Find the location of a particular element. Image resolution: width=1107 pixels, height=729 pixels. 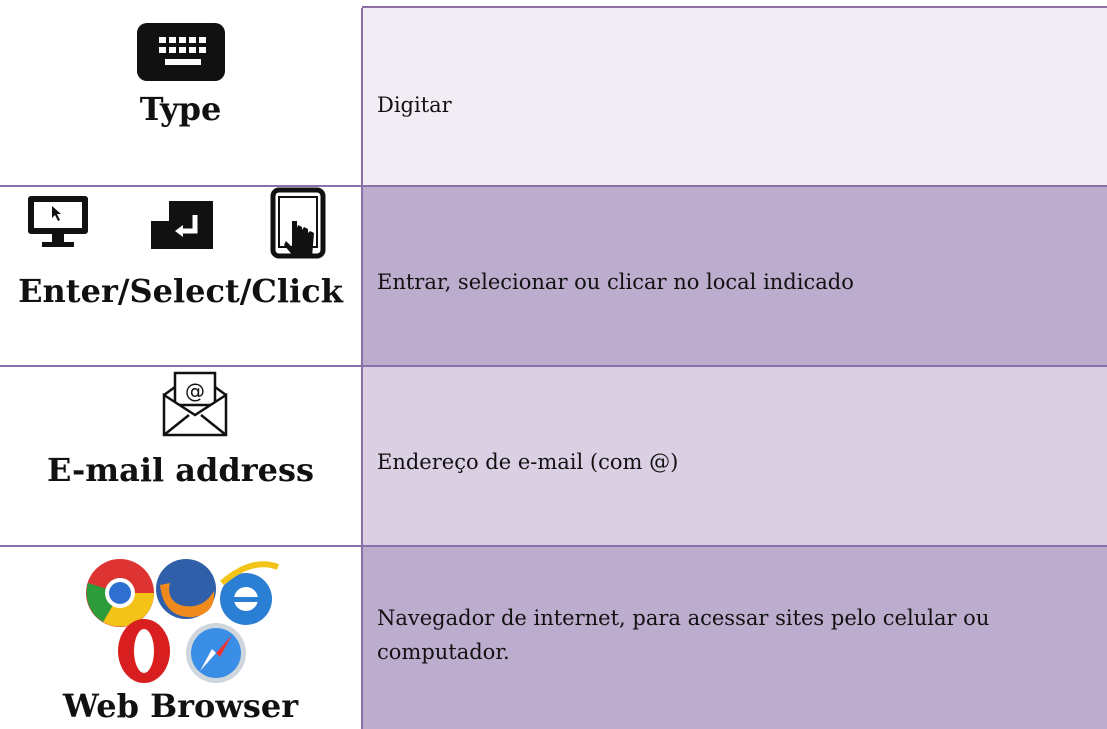

opera-icon is located at coordinates (144, 651).